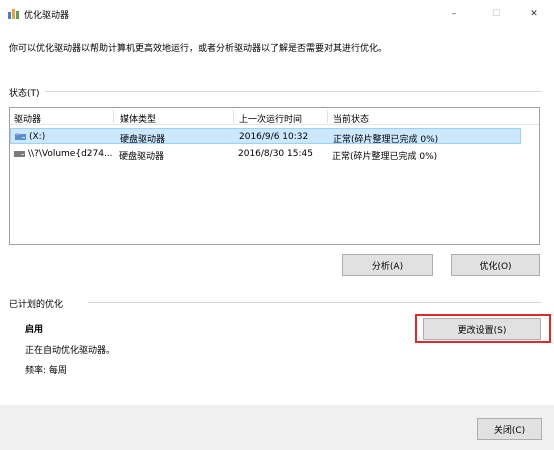  Describe the element at coordinates (495, 265) in the screenshot. I see `optimize-button: 优化(O)` at that location.